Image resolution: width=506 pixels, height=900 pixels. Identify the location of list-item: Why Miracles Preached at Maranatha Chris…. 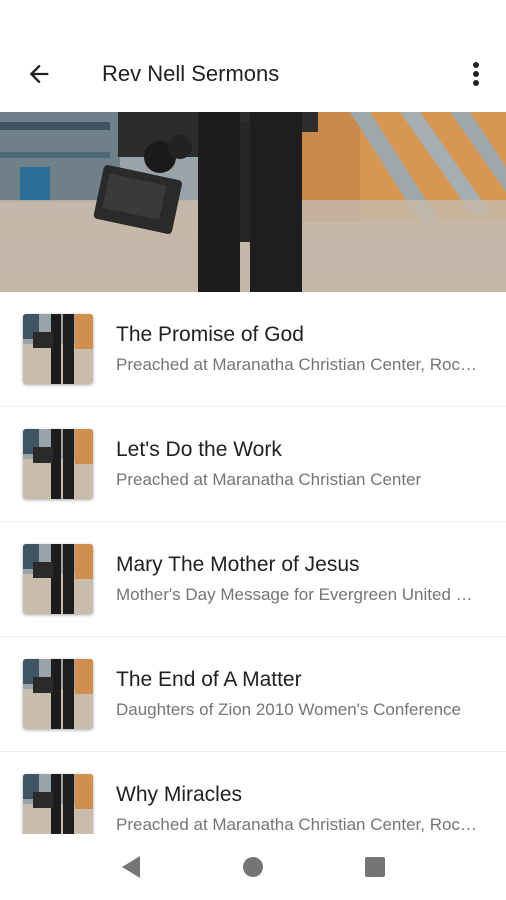
(253, 793).